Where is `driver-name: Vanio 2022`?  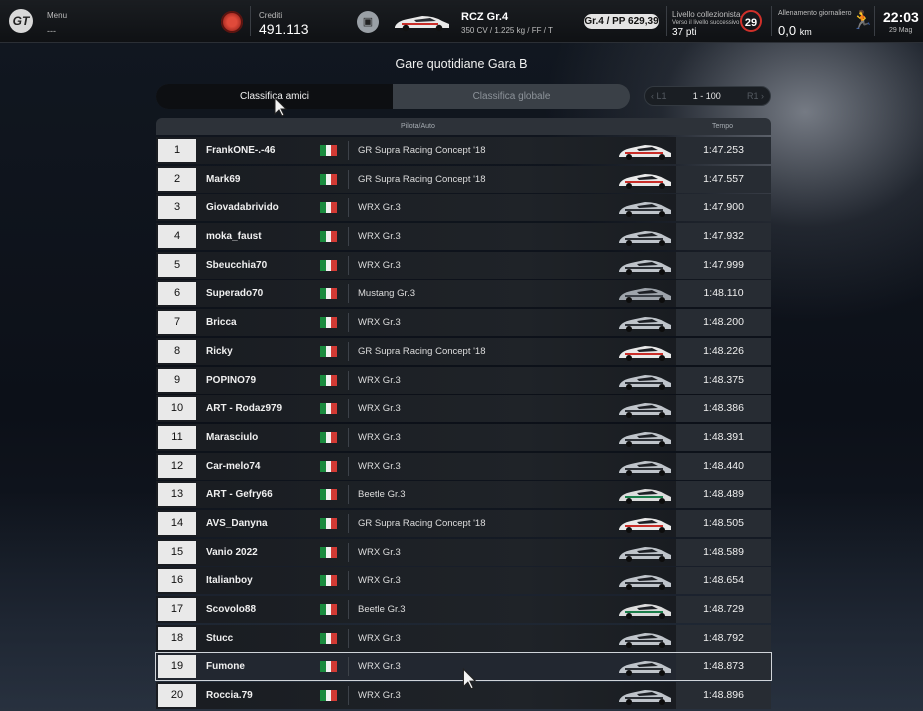
driver-name: Vanio 2022 is located at coordinates (232, 552).